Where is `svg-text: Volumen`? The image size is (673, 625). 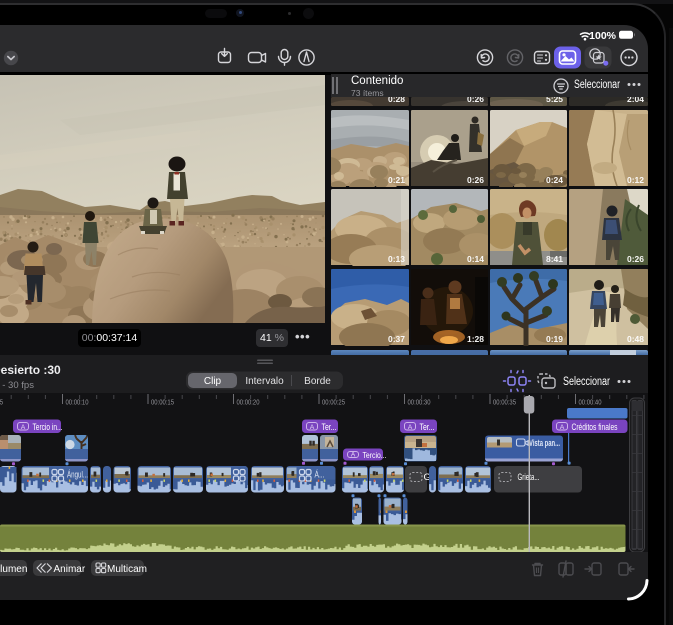 svg-text: Volumen is located at coordinates (13, 569).